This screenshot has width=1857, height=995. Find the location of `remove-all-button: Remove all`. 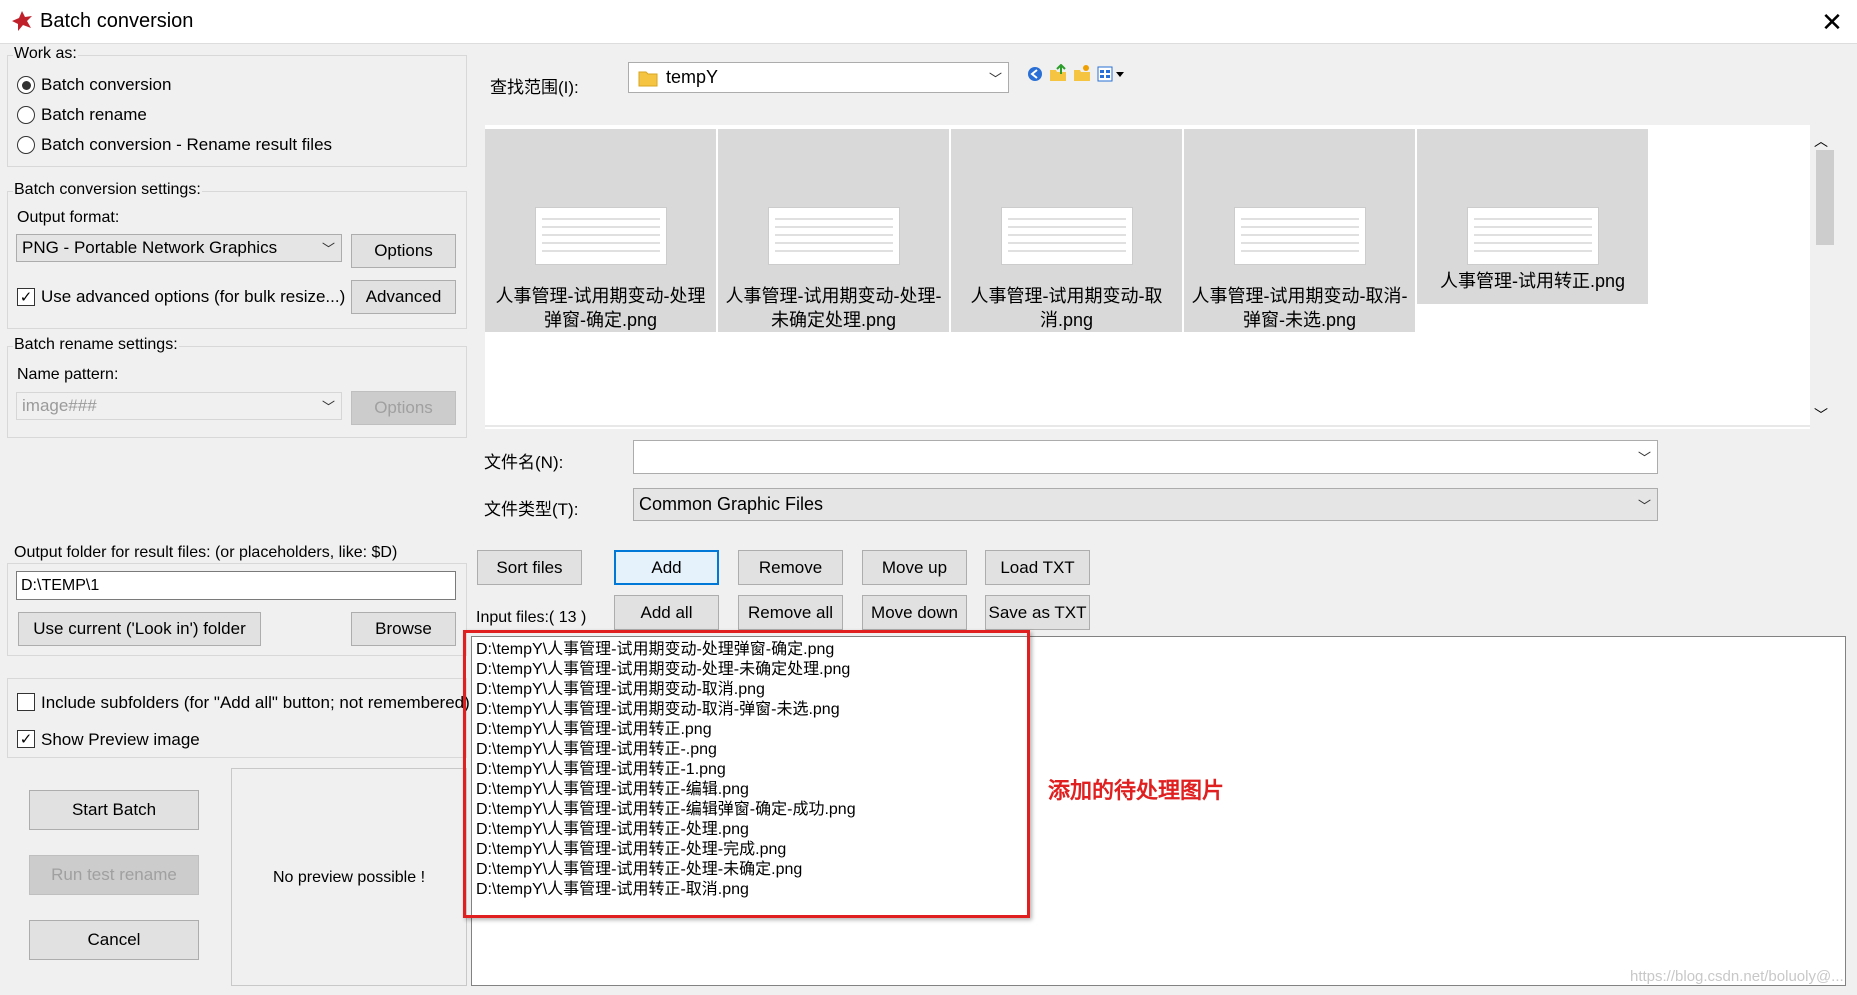

remove-all-button: Remove all is located at coordinates (790, 612).